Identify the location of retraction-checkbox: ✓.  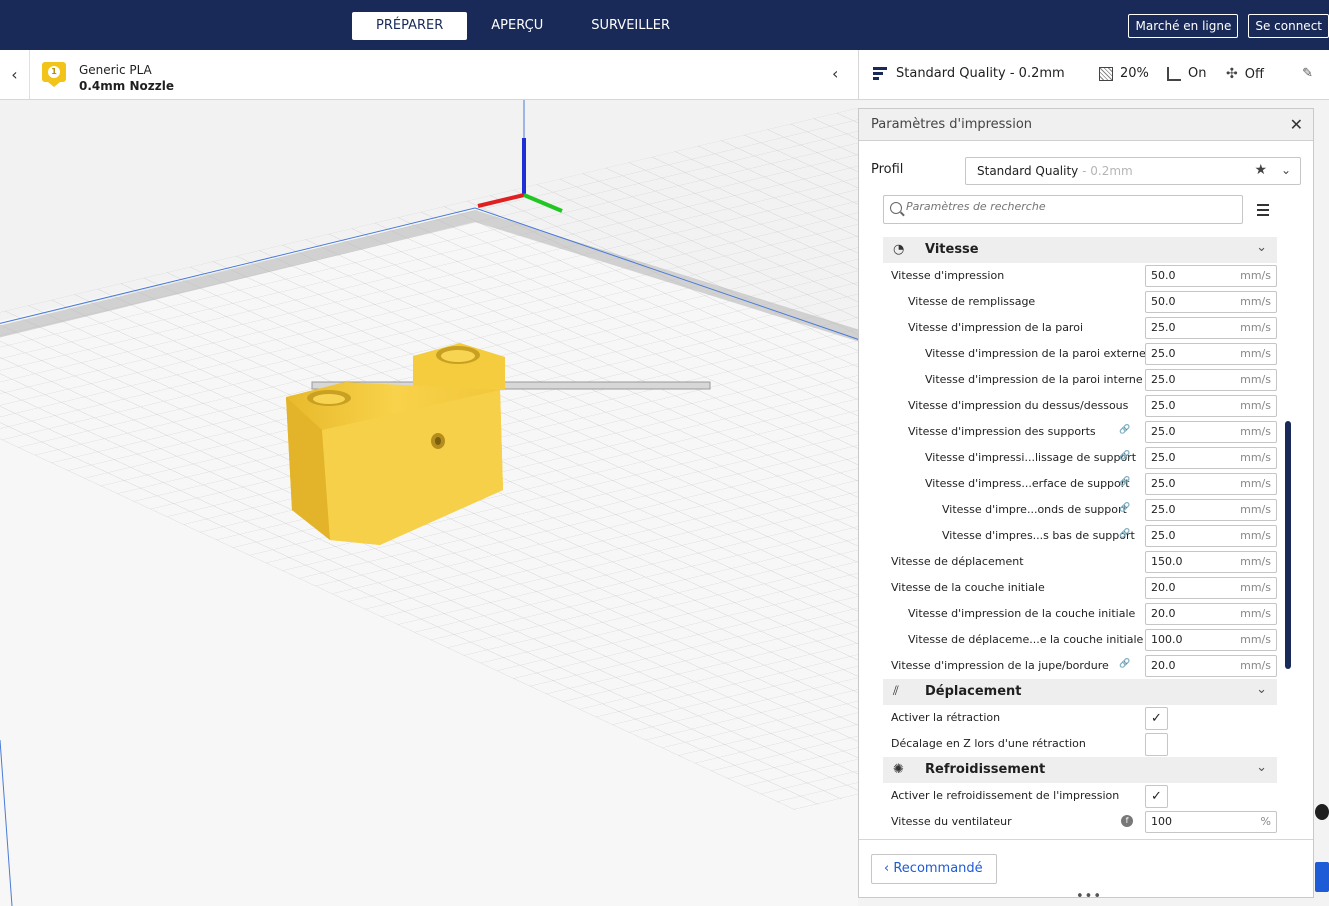
(1156, 718).